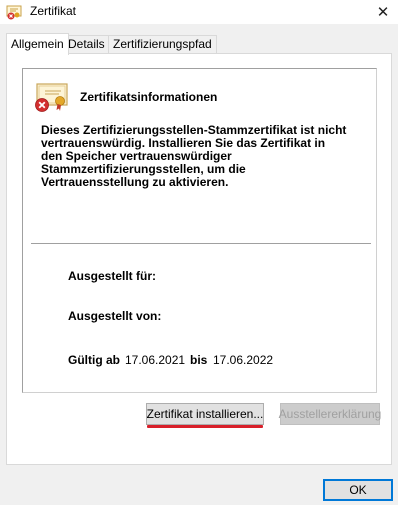 The image size is (398, 505). I want to click on warning-line: Vertrauensstellung zu aktivieren., so click(135, 182).